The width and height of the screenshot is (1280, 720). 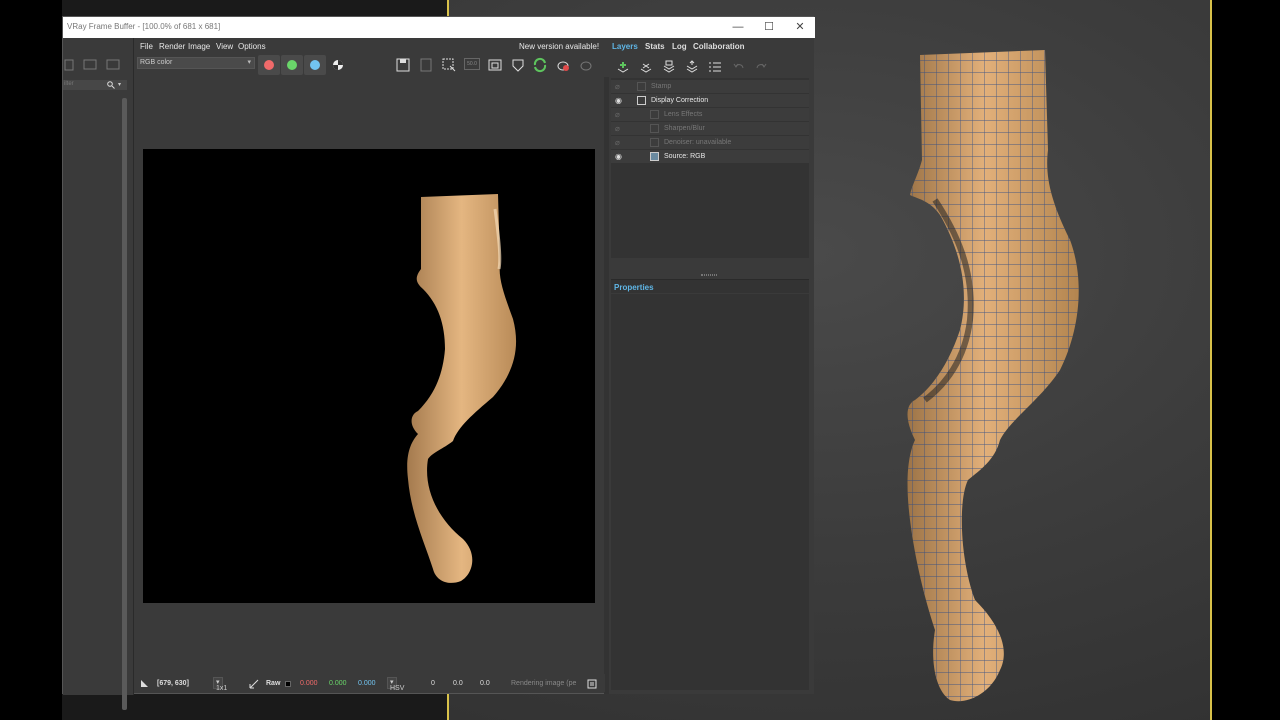 I want to click on add-layer-icon, so click(x=623, y=67).